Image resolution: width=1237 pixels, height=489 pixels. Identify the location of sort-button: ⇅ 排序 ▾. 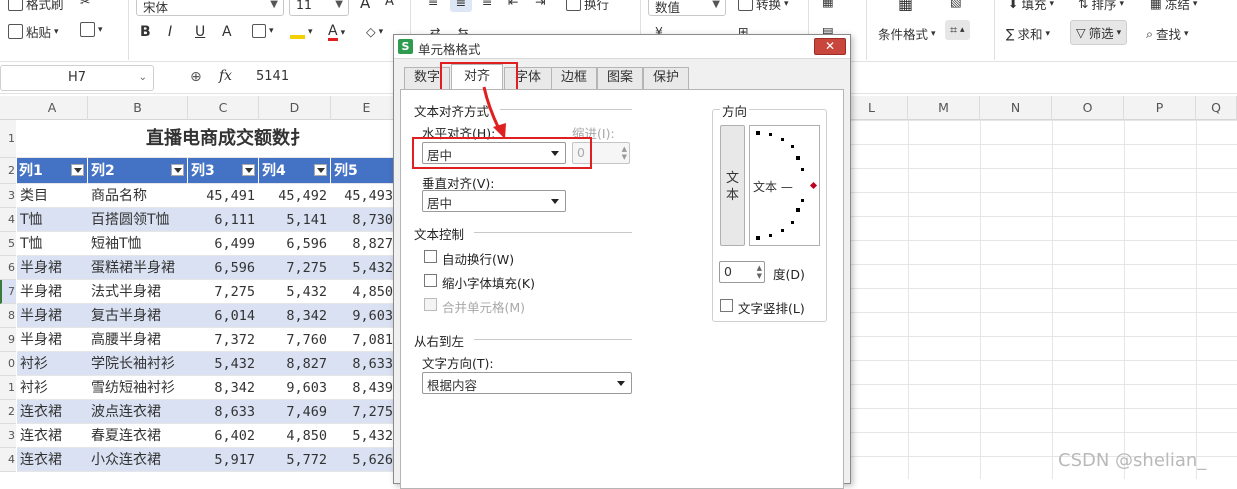
(1101, 6).